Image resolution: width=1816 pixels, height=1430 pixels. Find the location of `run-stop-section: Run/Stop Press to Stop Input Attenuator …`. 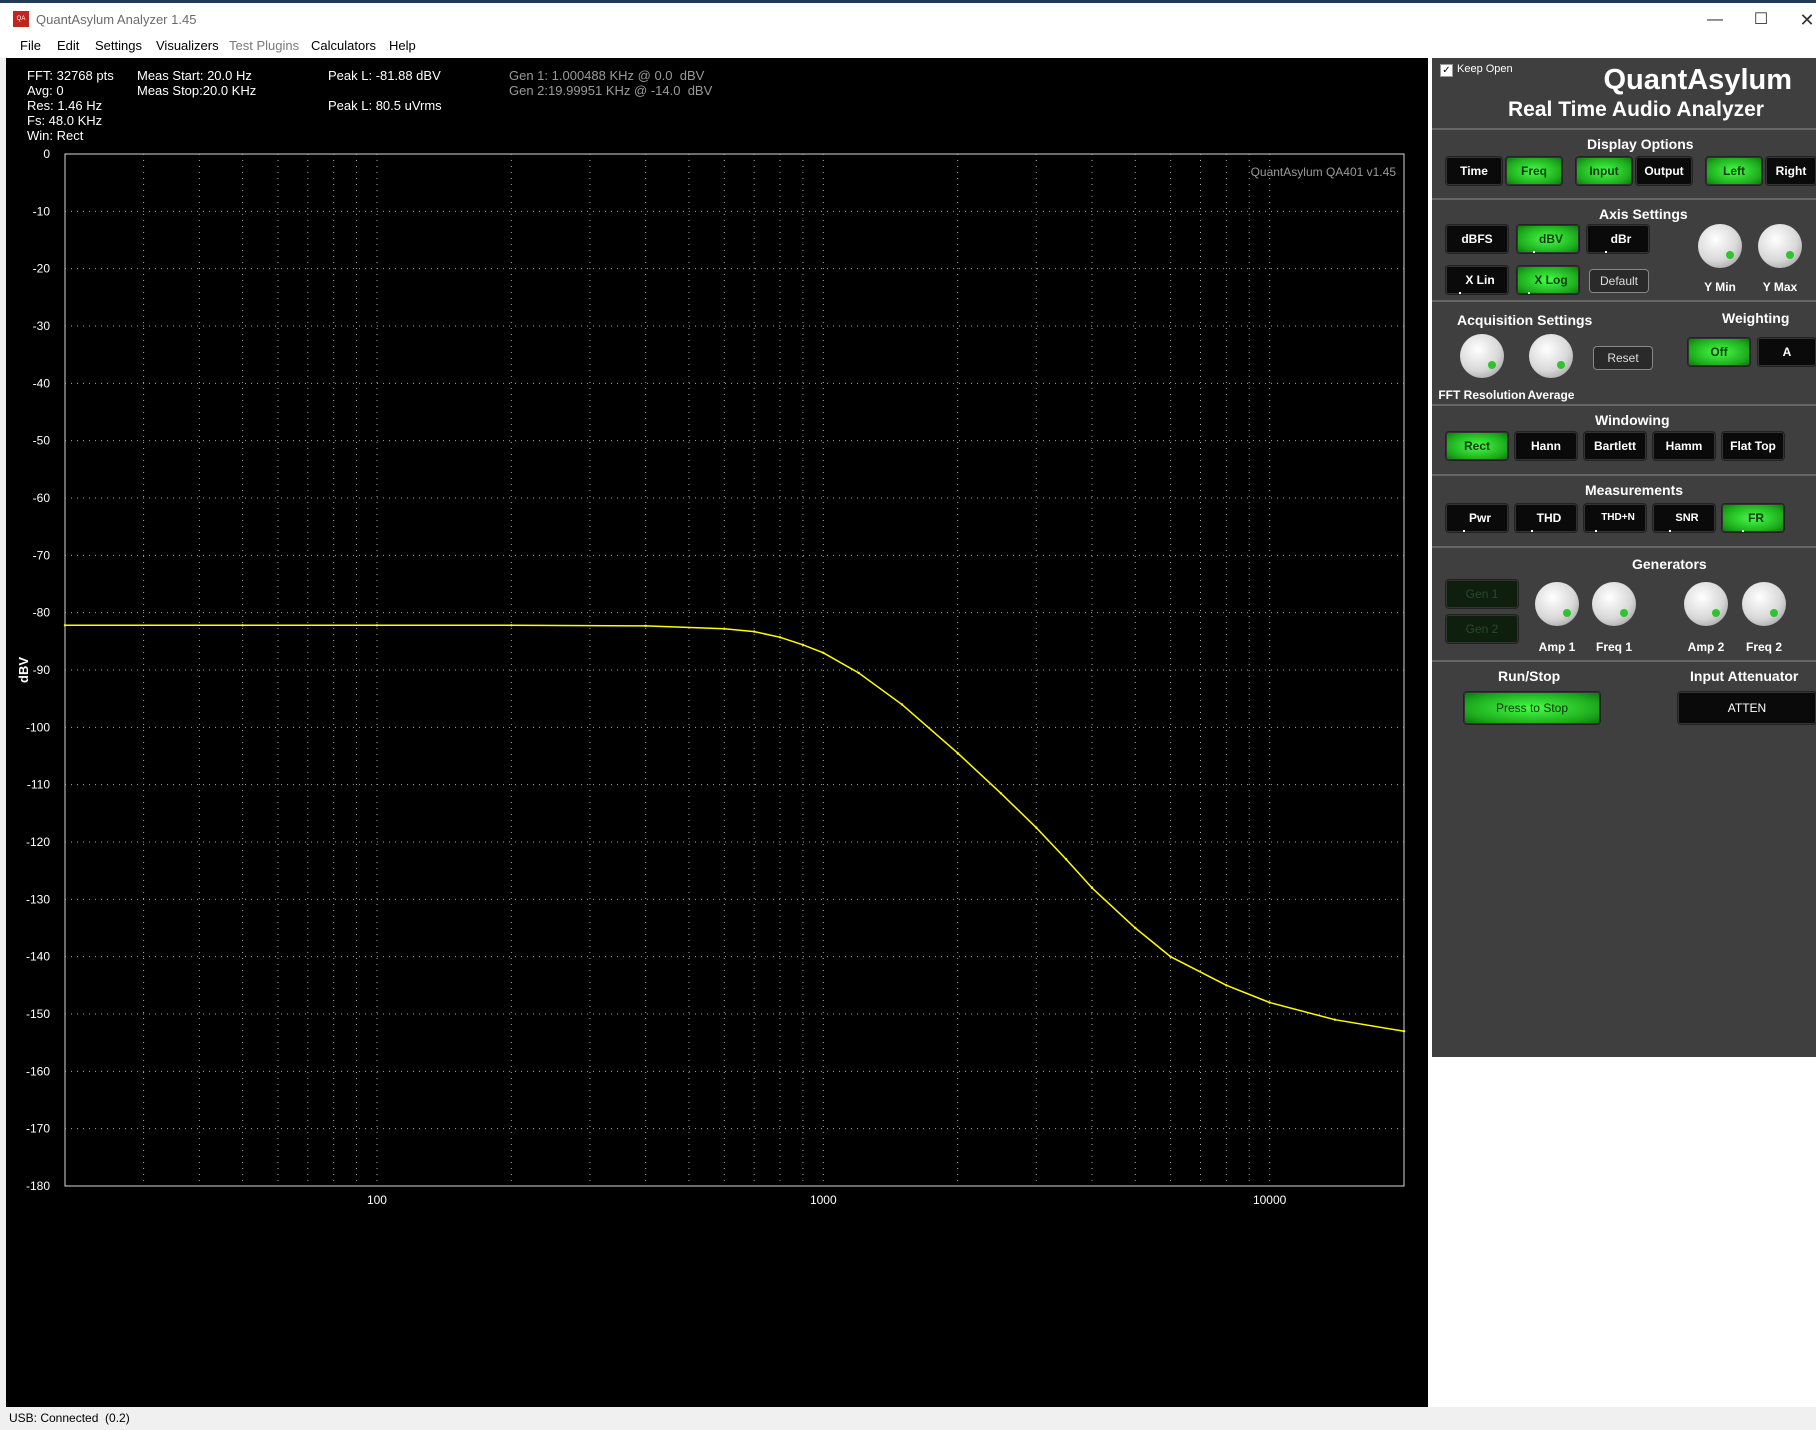

run-stop-section: Run/Stop Press to Stop Input Attenuator … is located at coordinates (1624, 700).